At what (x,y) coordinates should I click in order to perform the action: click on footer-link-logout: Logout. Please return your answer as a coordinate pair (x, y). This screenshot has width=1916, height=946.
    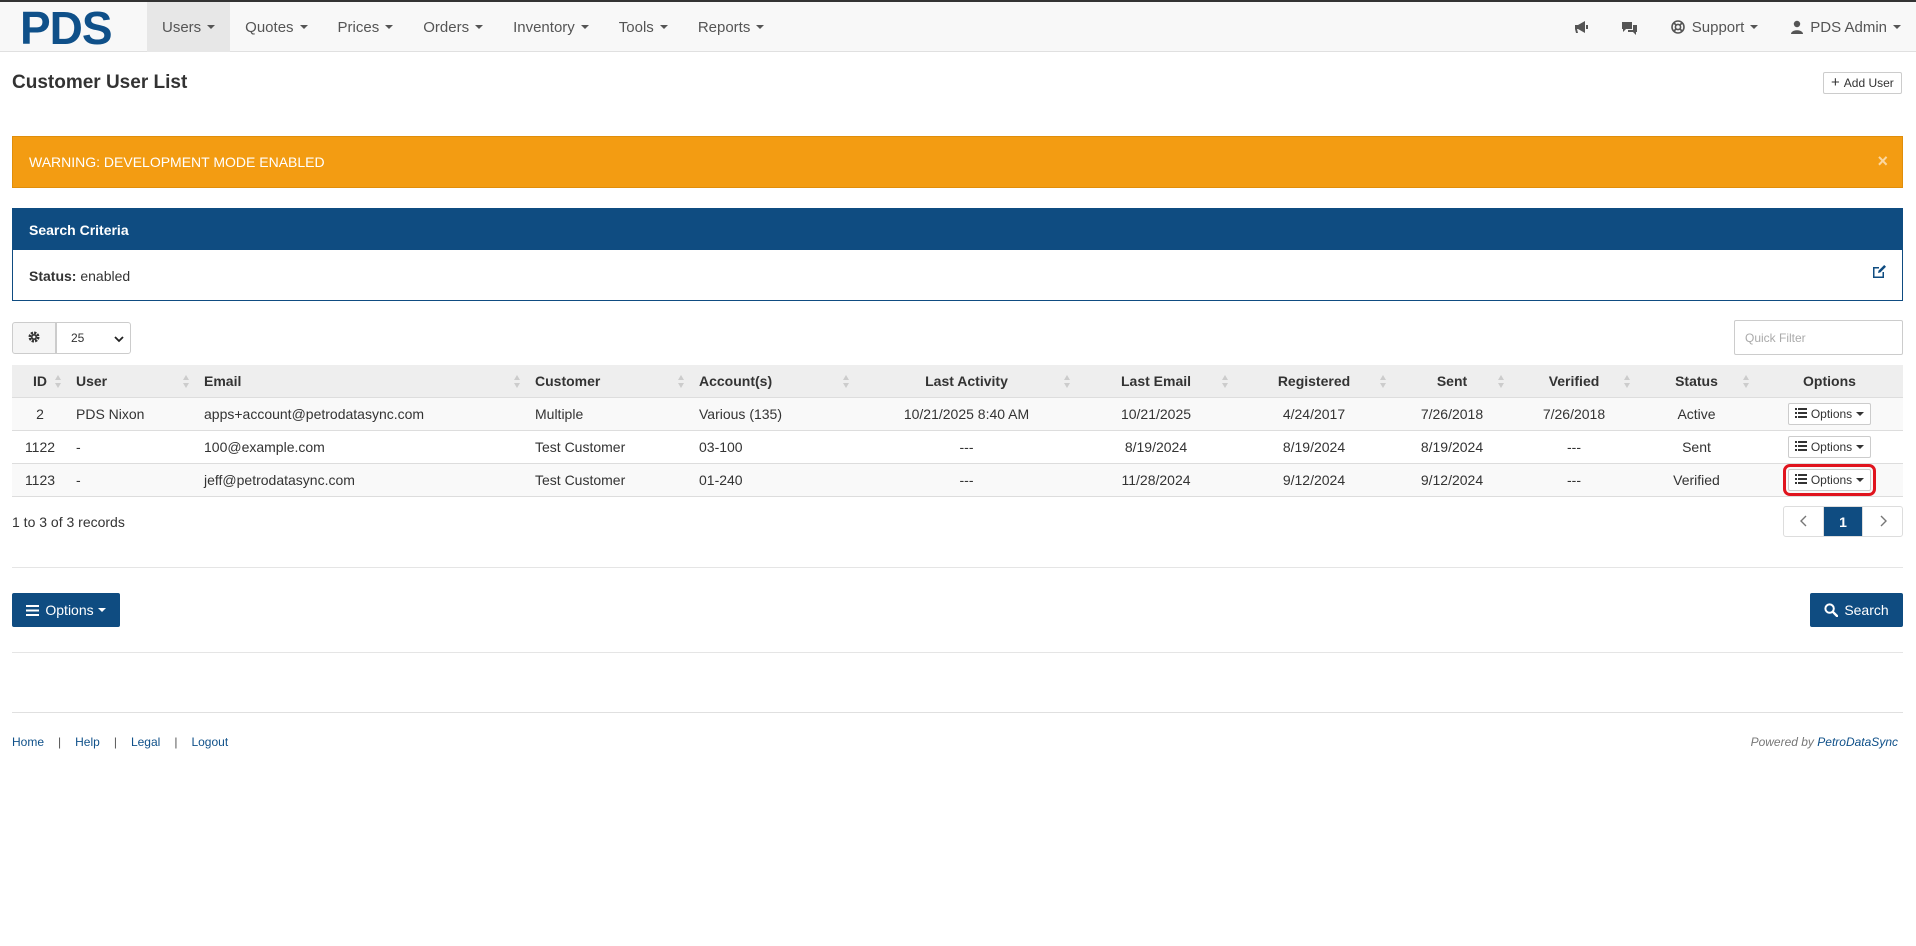
    Looking at the image, I should click on (209, 742).